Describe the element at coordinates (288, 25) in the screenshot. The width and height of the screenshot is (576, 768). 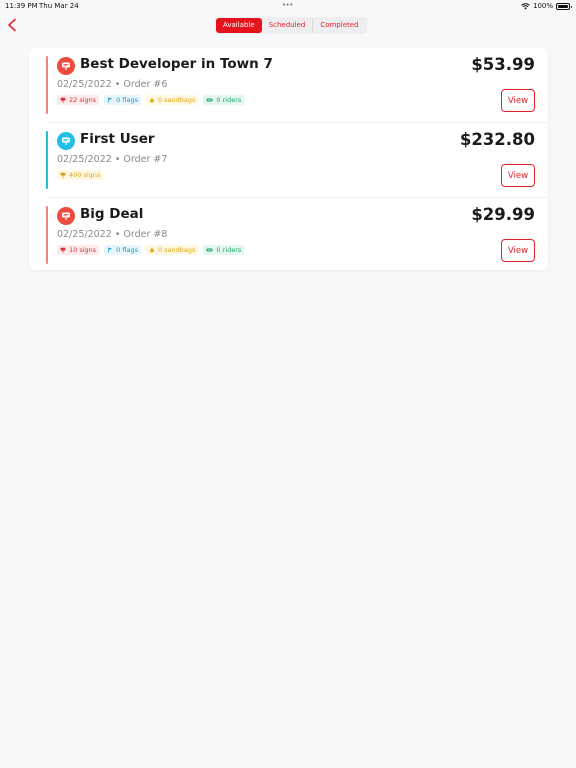
I see `tab-scheduled: Scheduled` at that location.